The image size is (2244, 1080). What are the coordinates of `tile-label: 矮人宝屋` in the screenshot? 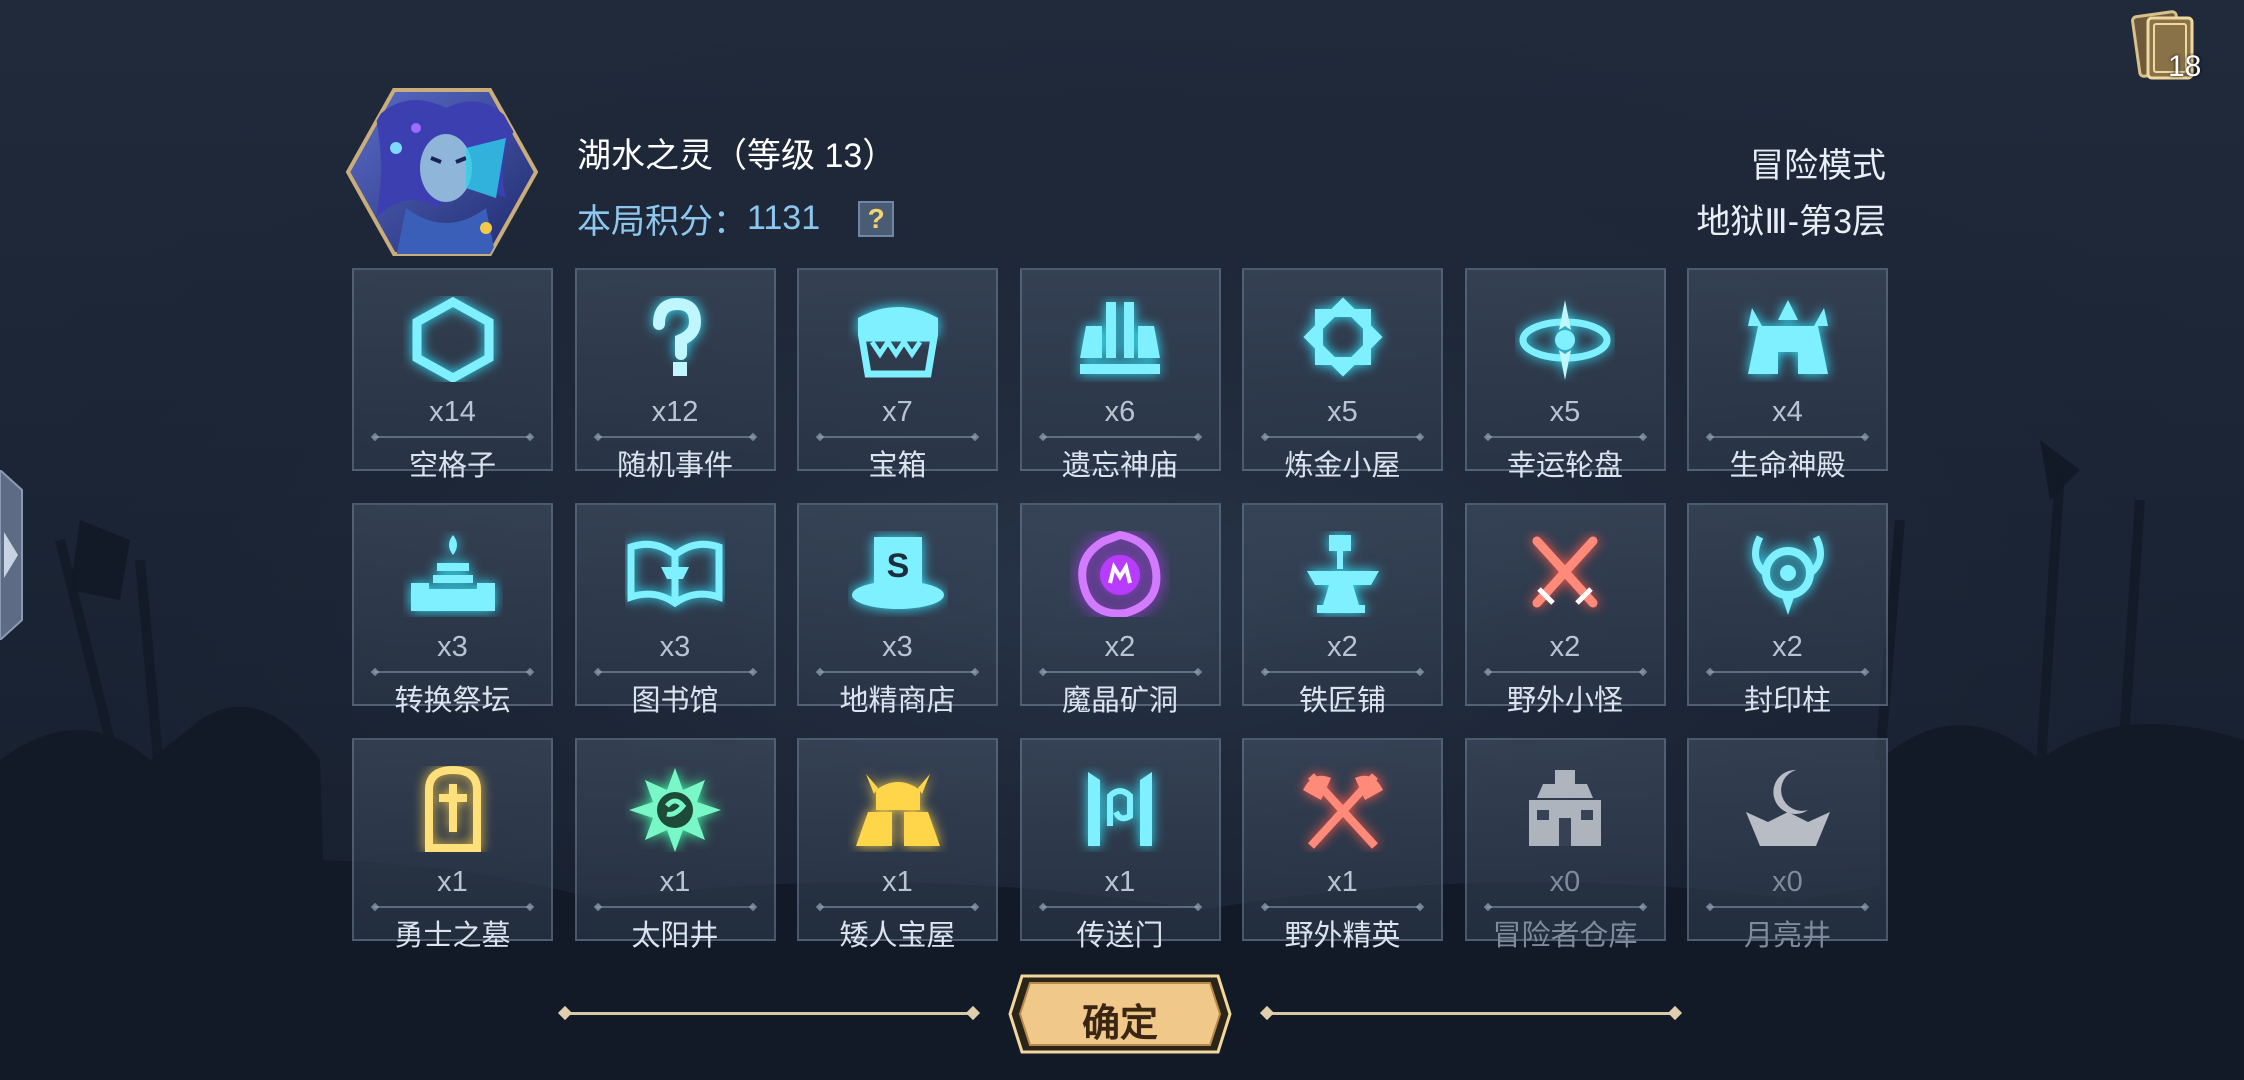 It's located at (897, 936).